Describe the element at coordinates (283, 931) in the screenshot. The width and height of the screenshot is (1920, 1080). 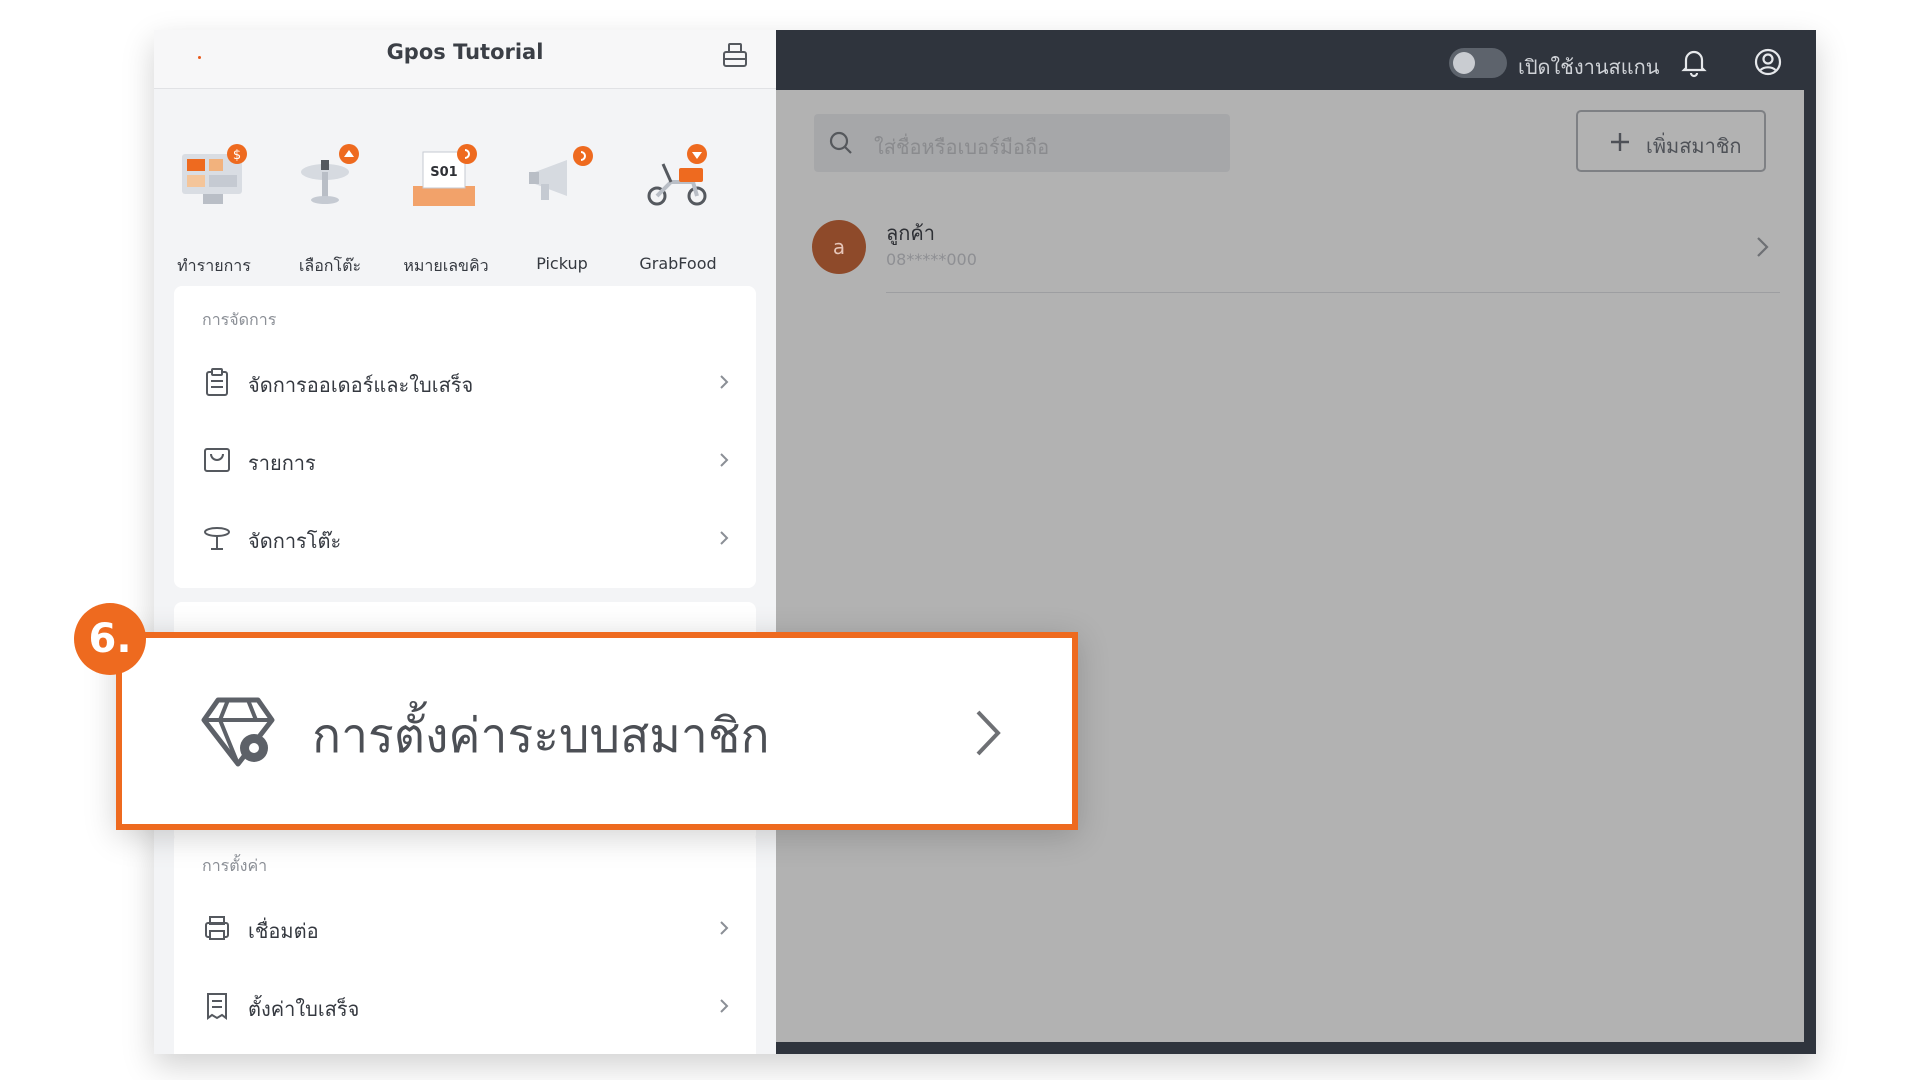
I see `menu-connect-label: เชื่อมต่อ` at that location.